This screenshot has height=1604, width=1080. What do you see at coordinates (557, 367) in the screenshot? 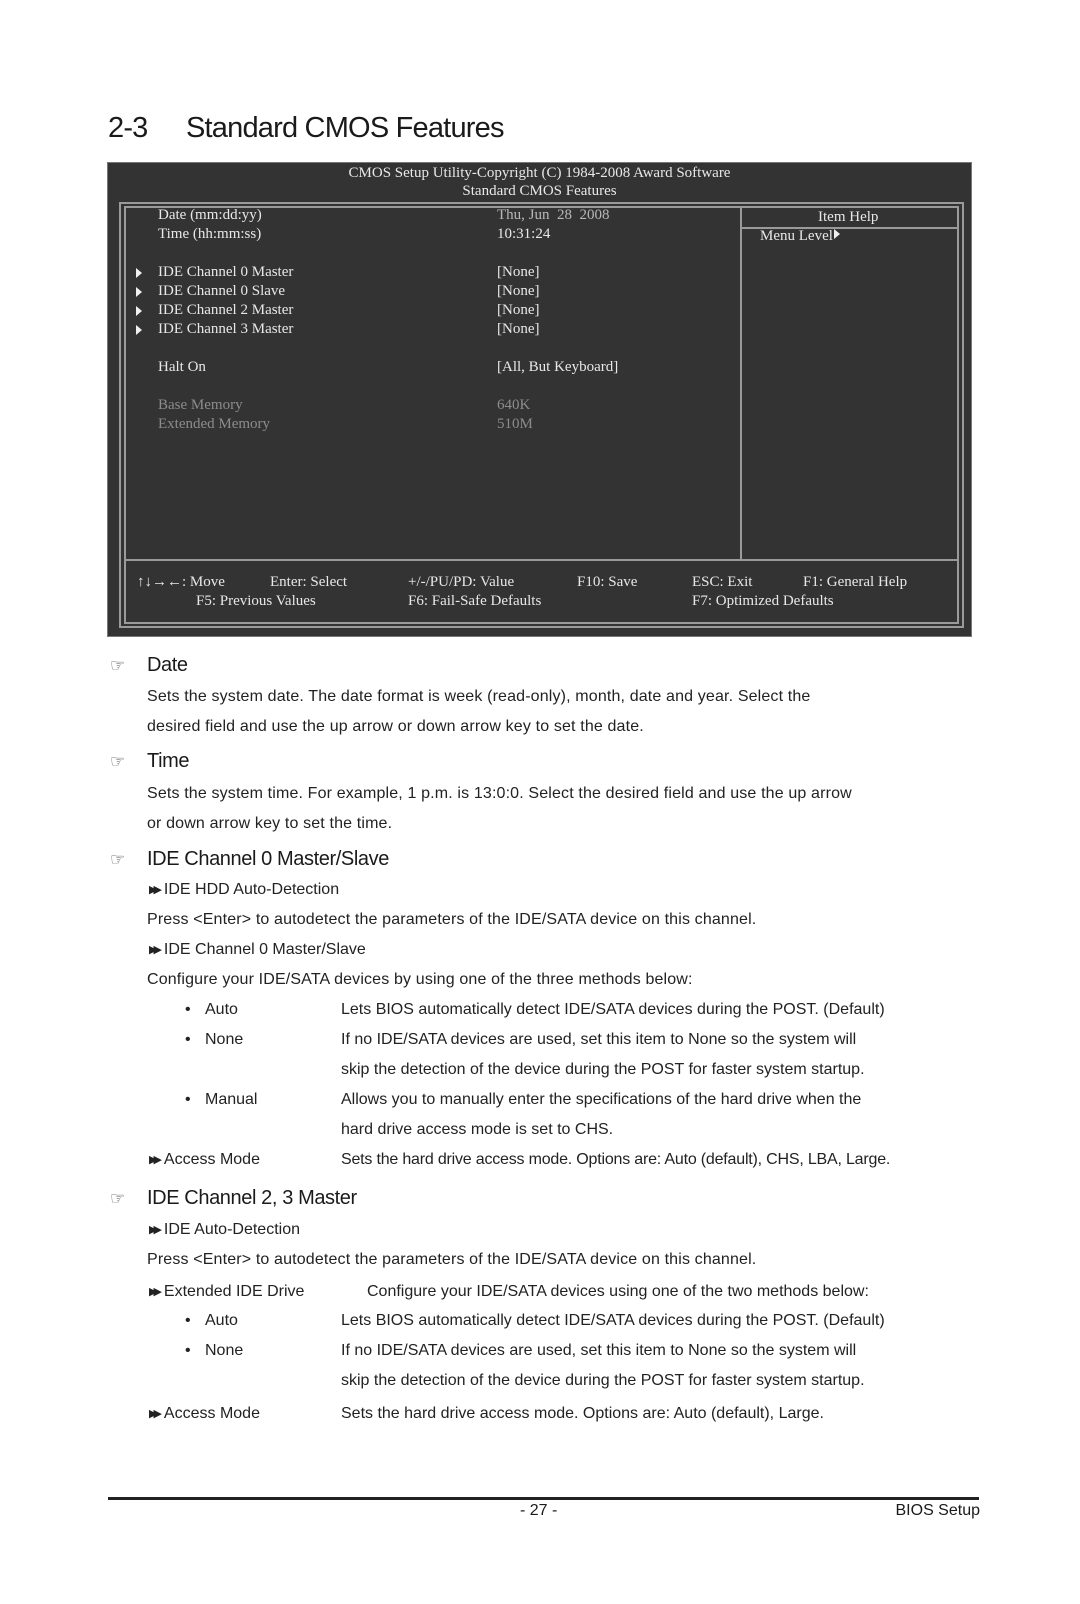
I see `bios-item-value: [All, But Keyboard]` at bounding box center [557, 367].